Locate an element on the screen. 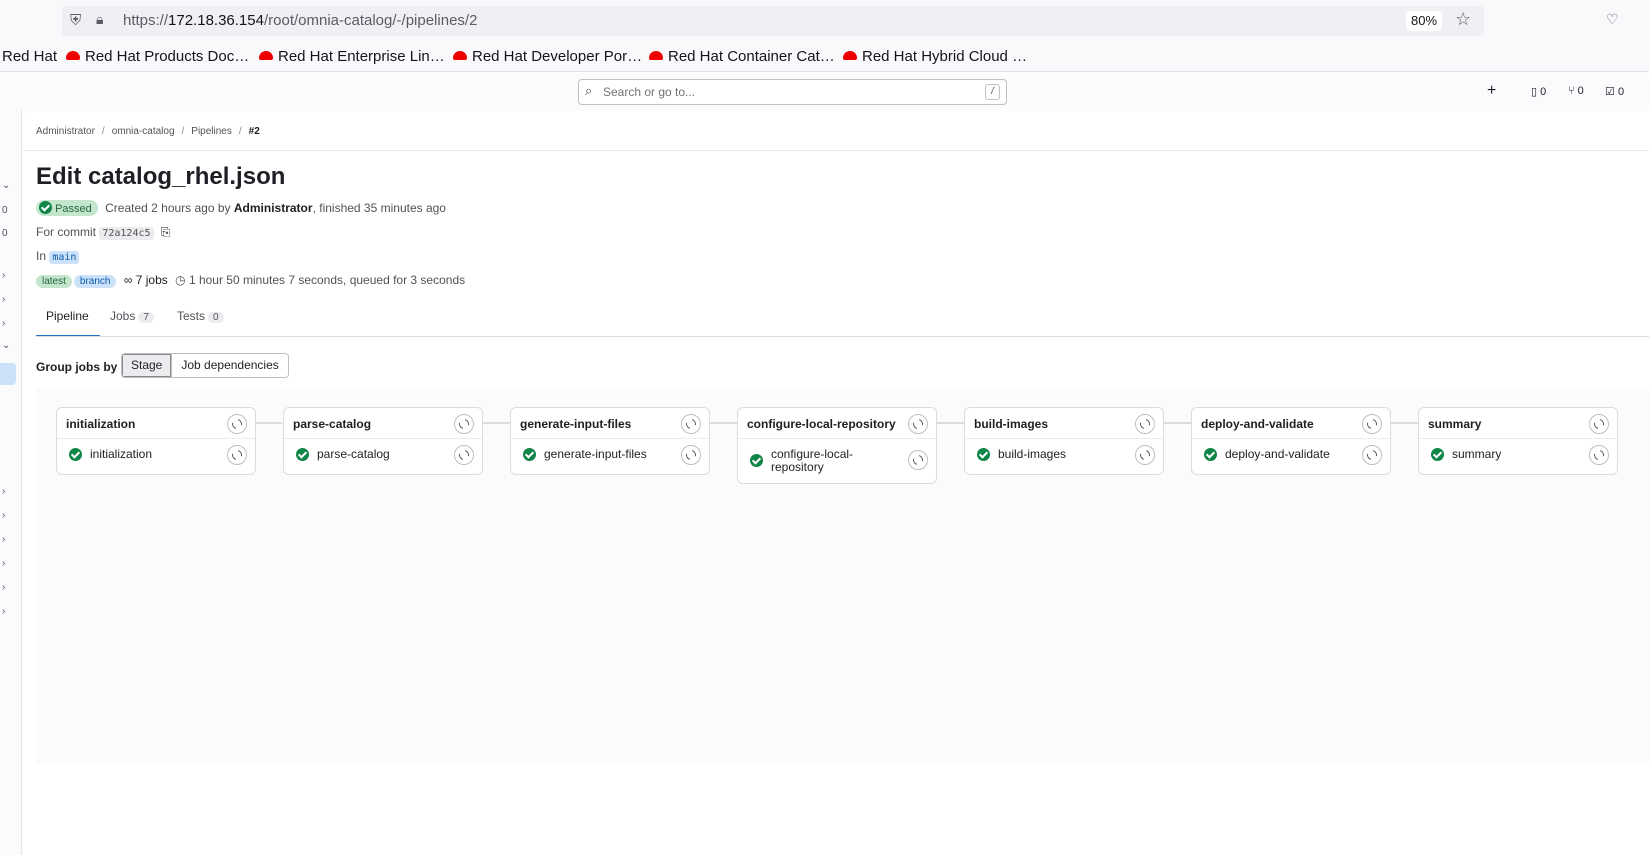  branch-line: In main is located at coordinates (58, 256).